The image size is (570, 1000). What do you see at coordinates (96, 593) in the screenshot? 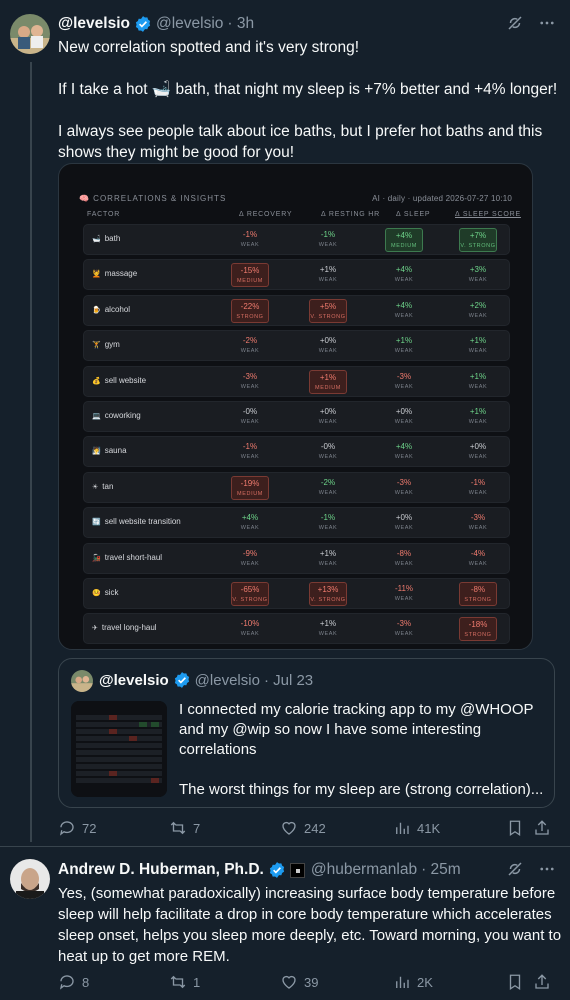
I see `factor-icon: 🤒` at bounding box center [96, 593].